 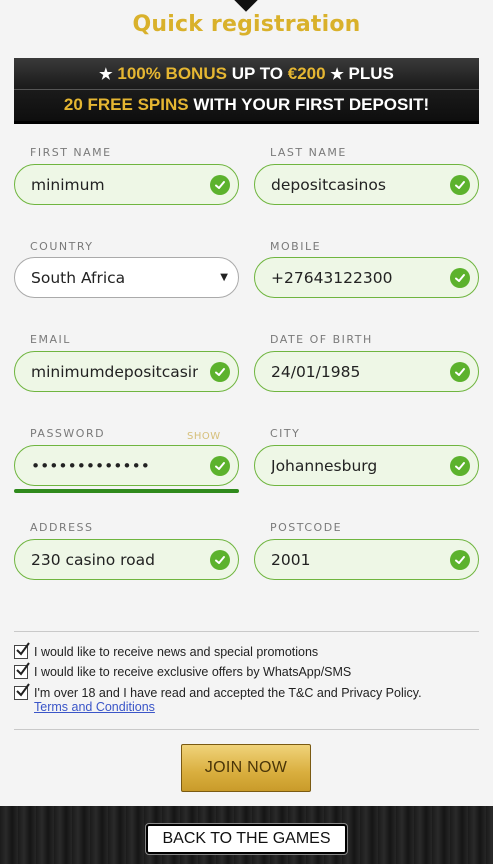 What do you see at coordinates (71, 152) in the screenshot?
I see `first-name-label: FIRST NAME` at bounding box center [71, 152].